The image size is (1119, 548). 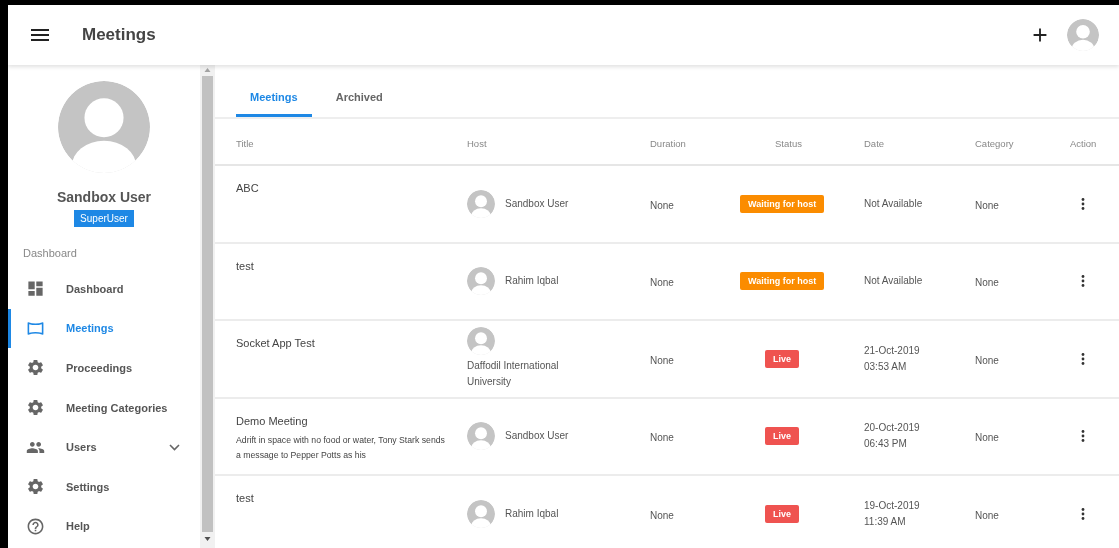 I want to click on sidebar-item: Settings, so click(x=104, y=486).